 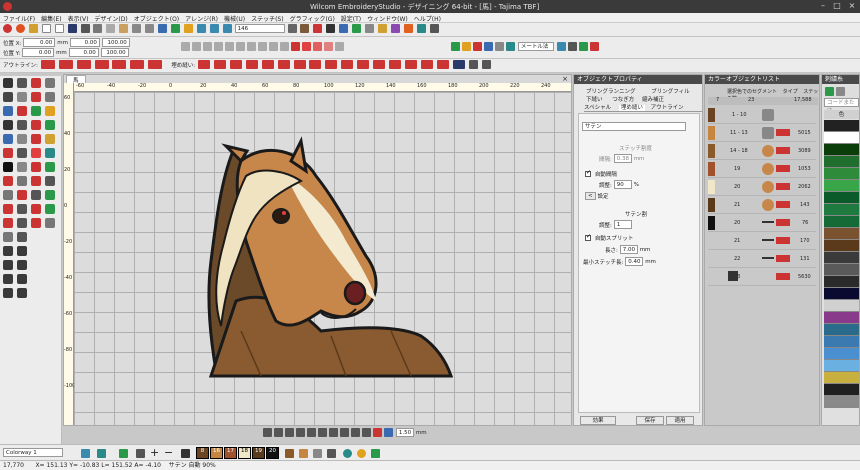 I want to click on wreath-icon, so click(x=50, y=195).